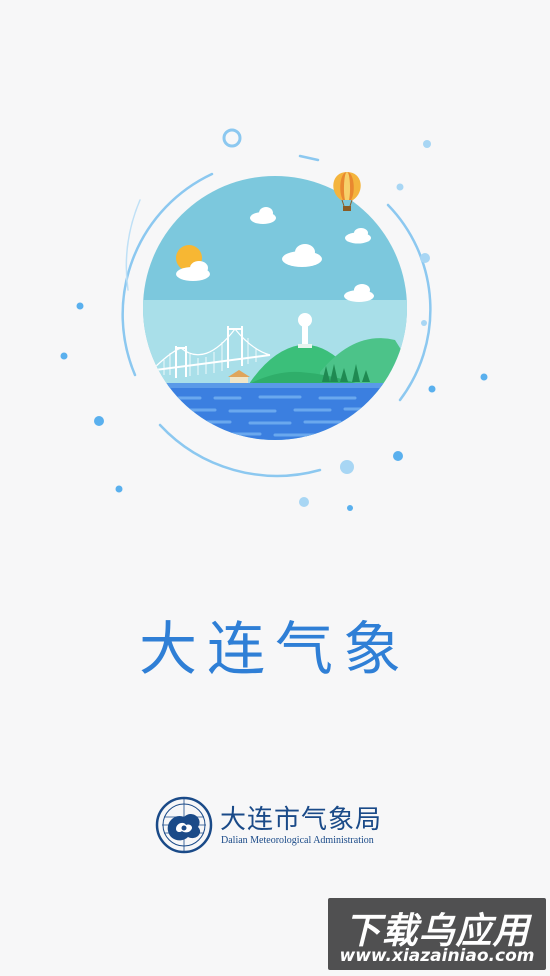  Describe the element at coordinates (184, 825) in the screenshot. I see `cma-emblem-icon` at that location.